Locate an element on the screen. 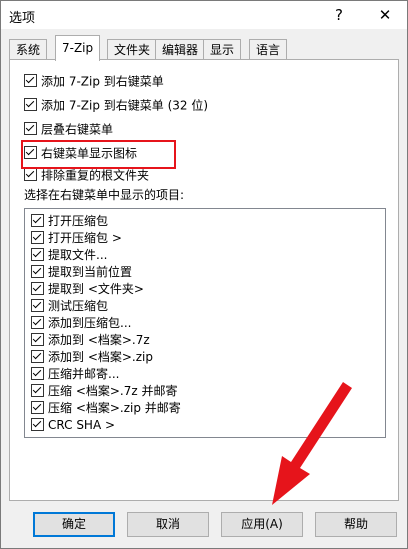 This screenshot has height=549, width=408. tab-editor: 编辑器 is located at coordinates (180, 49).